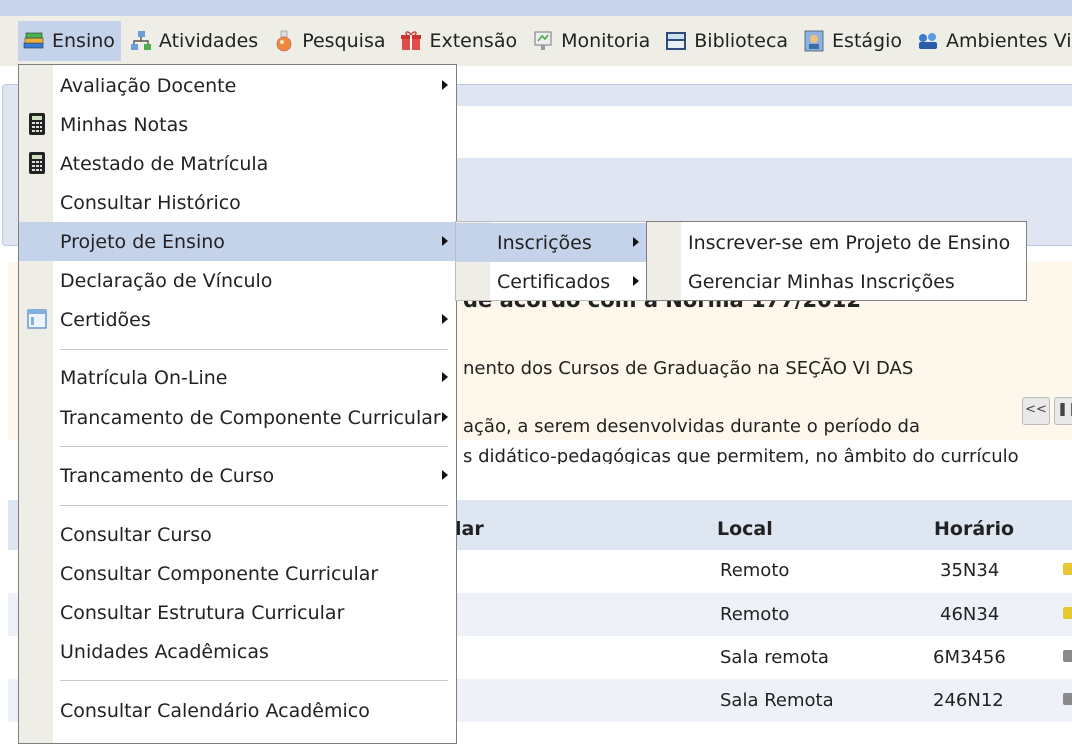  I want to click on menu-item-label: Certificados, so click(554, 281).